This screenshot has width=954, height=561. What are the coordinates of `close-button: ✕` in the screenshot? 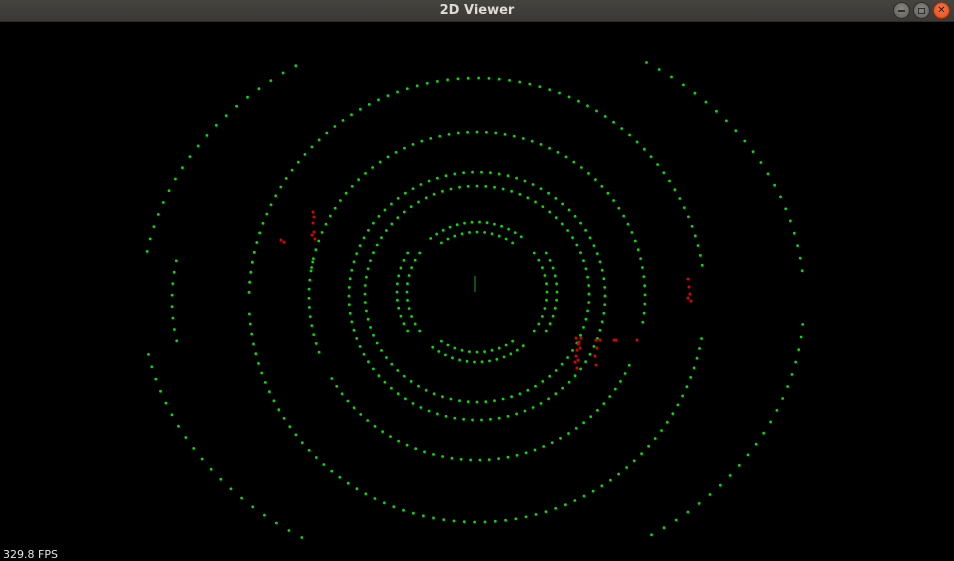 It's located at (941, 10).